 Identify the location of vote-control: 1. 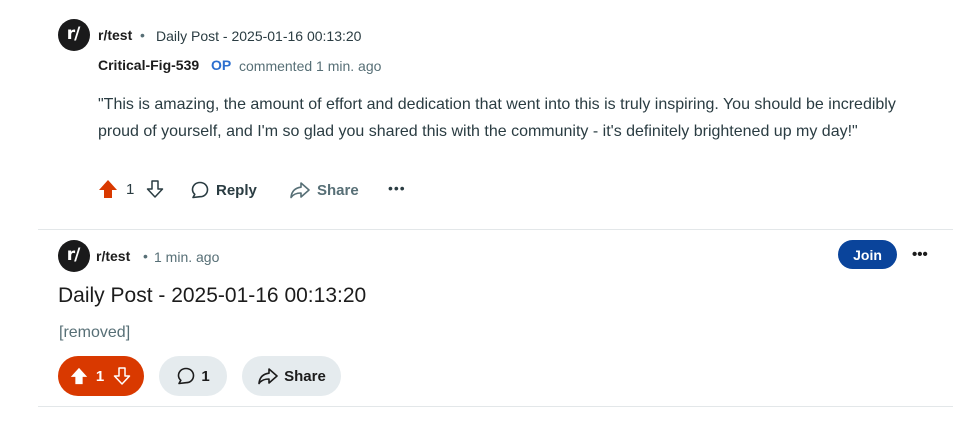
(101, 376).